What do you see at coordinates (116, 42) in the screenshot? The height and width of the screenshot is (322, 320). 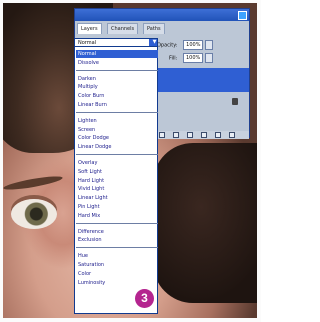 I see `blend-mode-select: Normal ▼` at bounding box center [116, 42].